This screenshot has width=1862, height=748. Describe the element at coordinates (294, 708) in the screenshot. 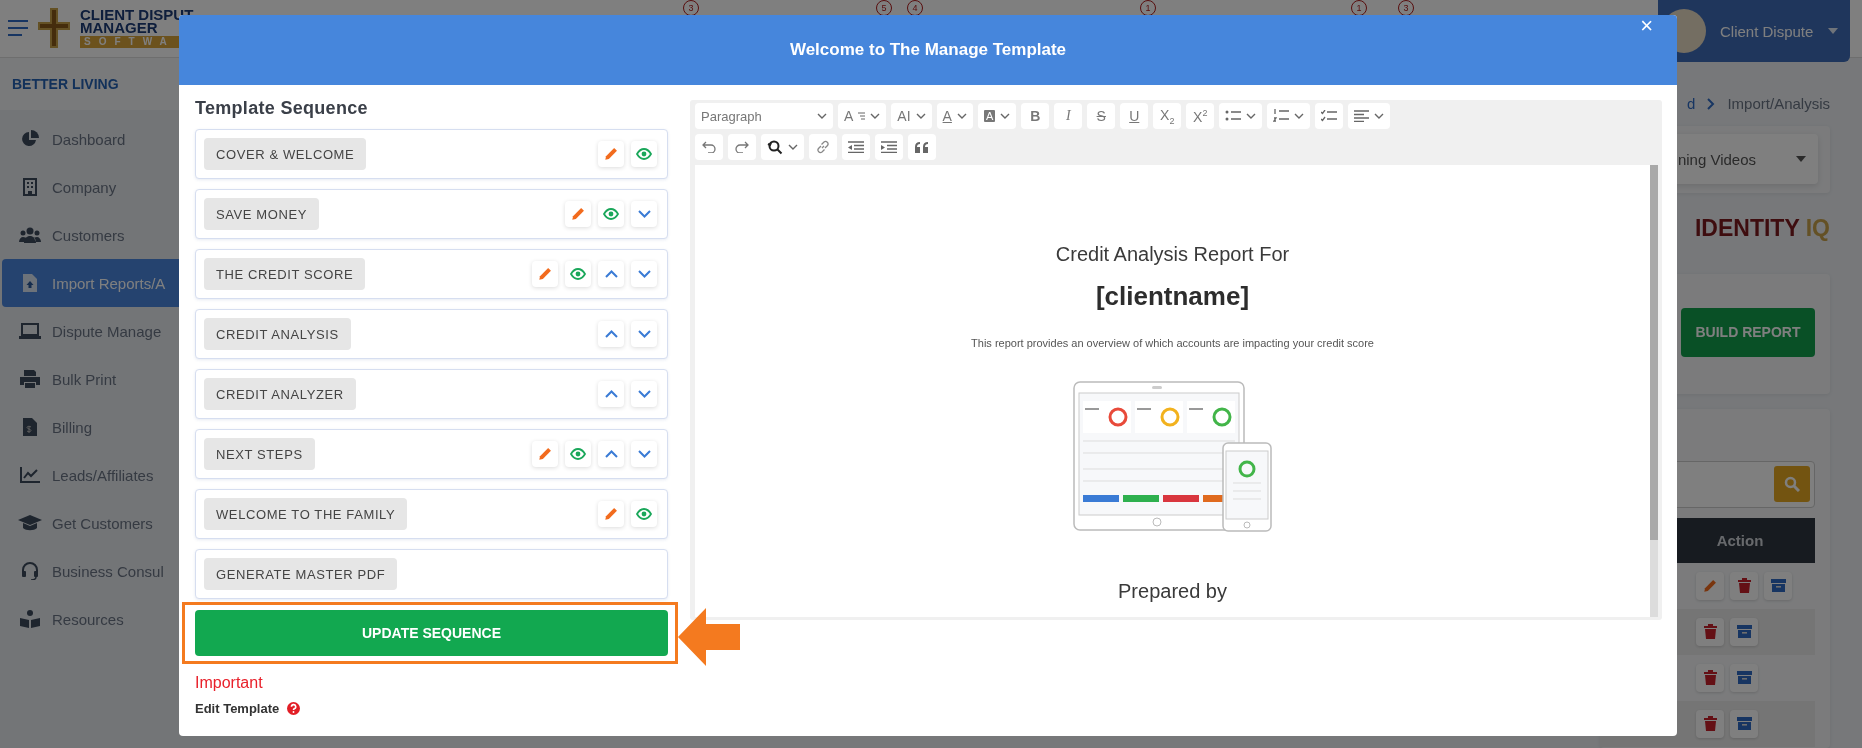

I see `help-icon` at that location.